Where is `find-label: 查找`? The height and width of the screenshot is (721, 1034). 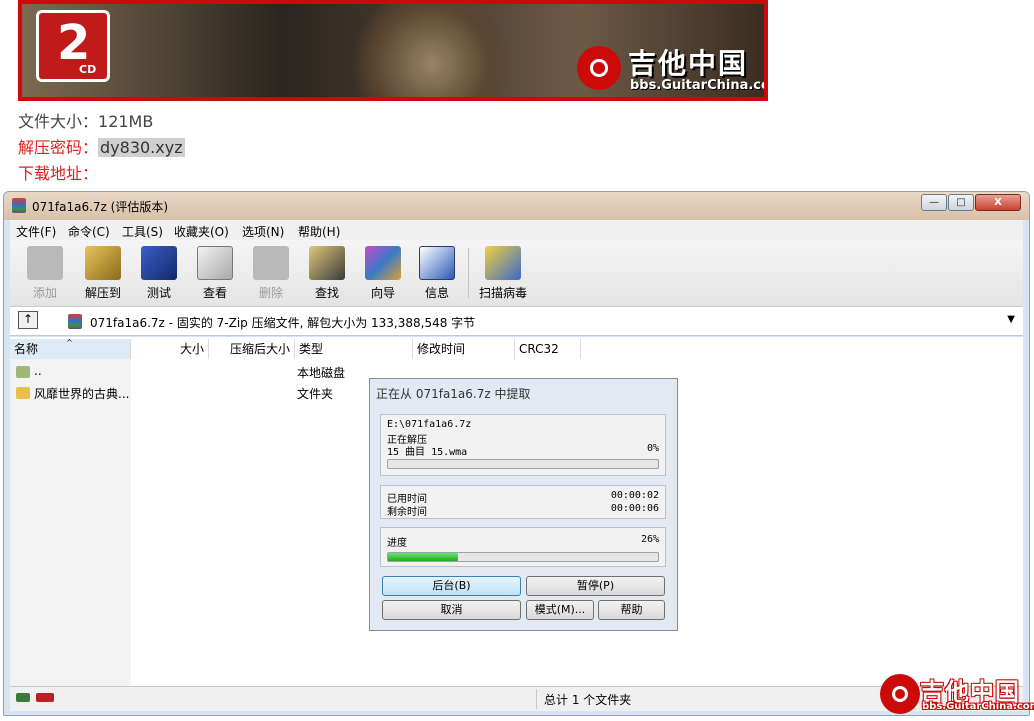 find-label: 查找 is located at coordinates (326, 293).